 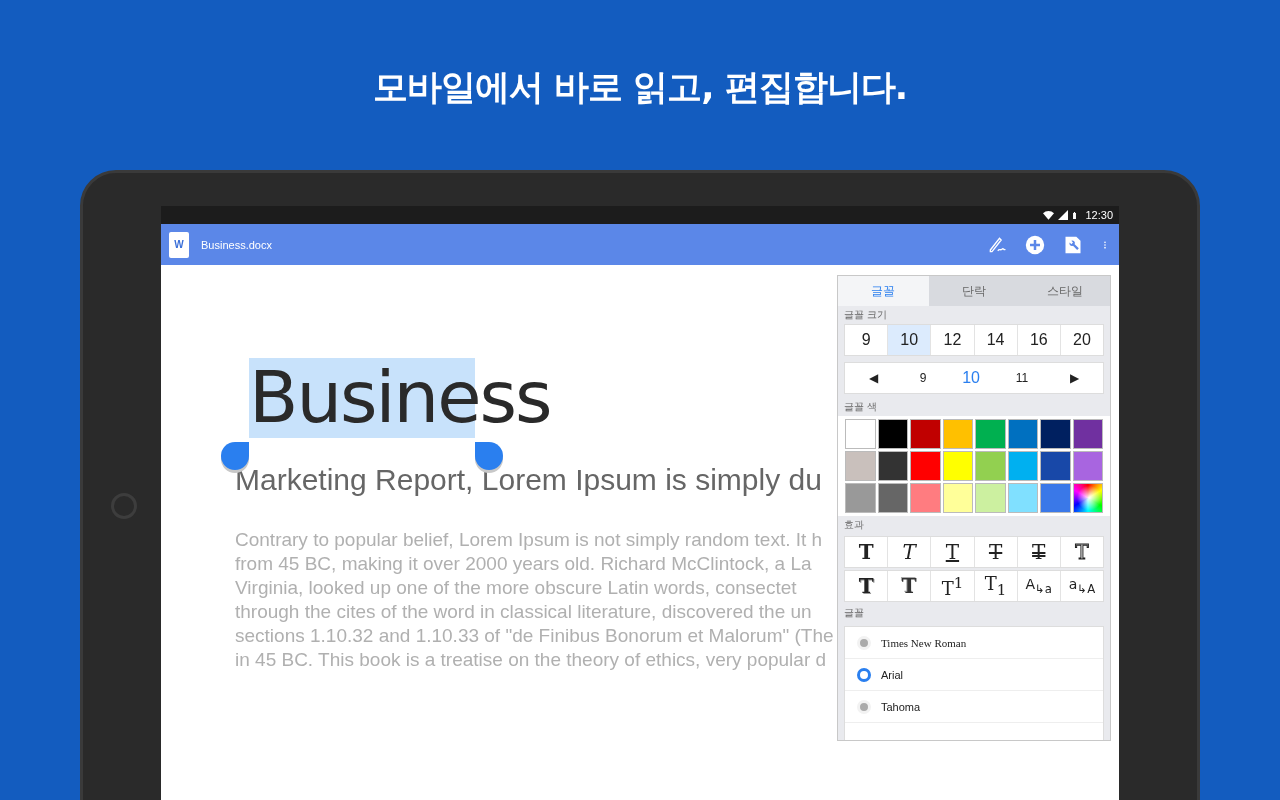 I want to click on document-badge: W, so click(x=179, y=244).